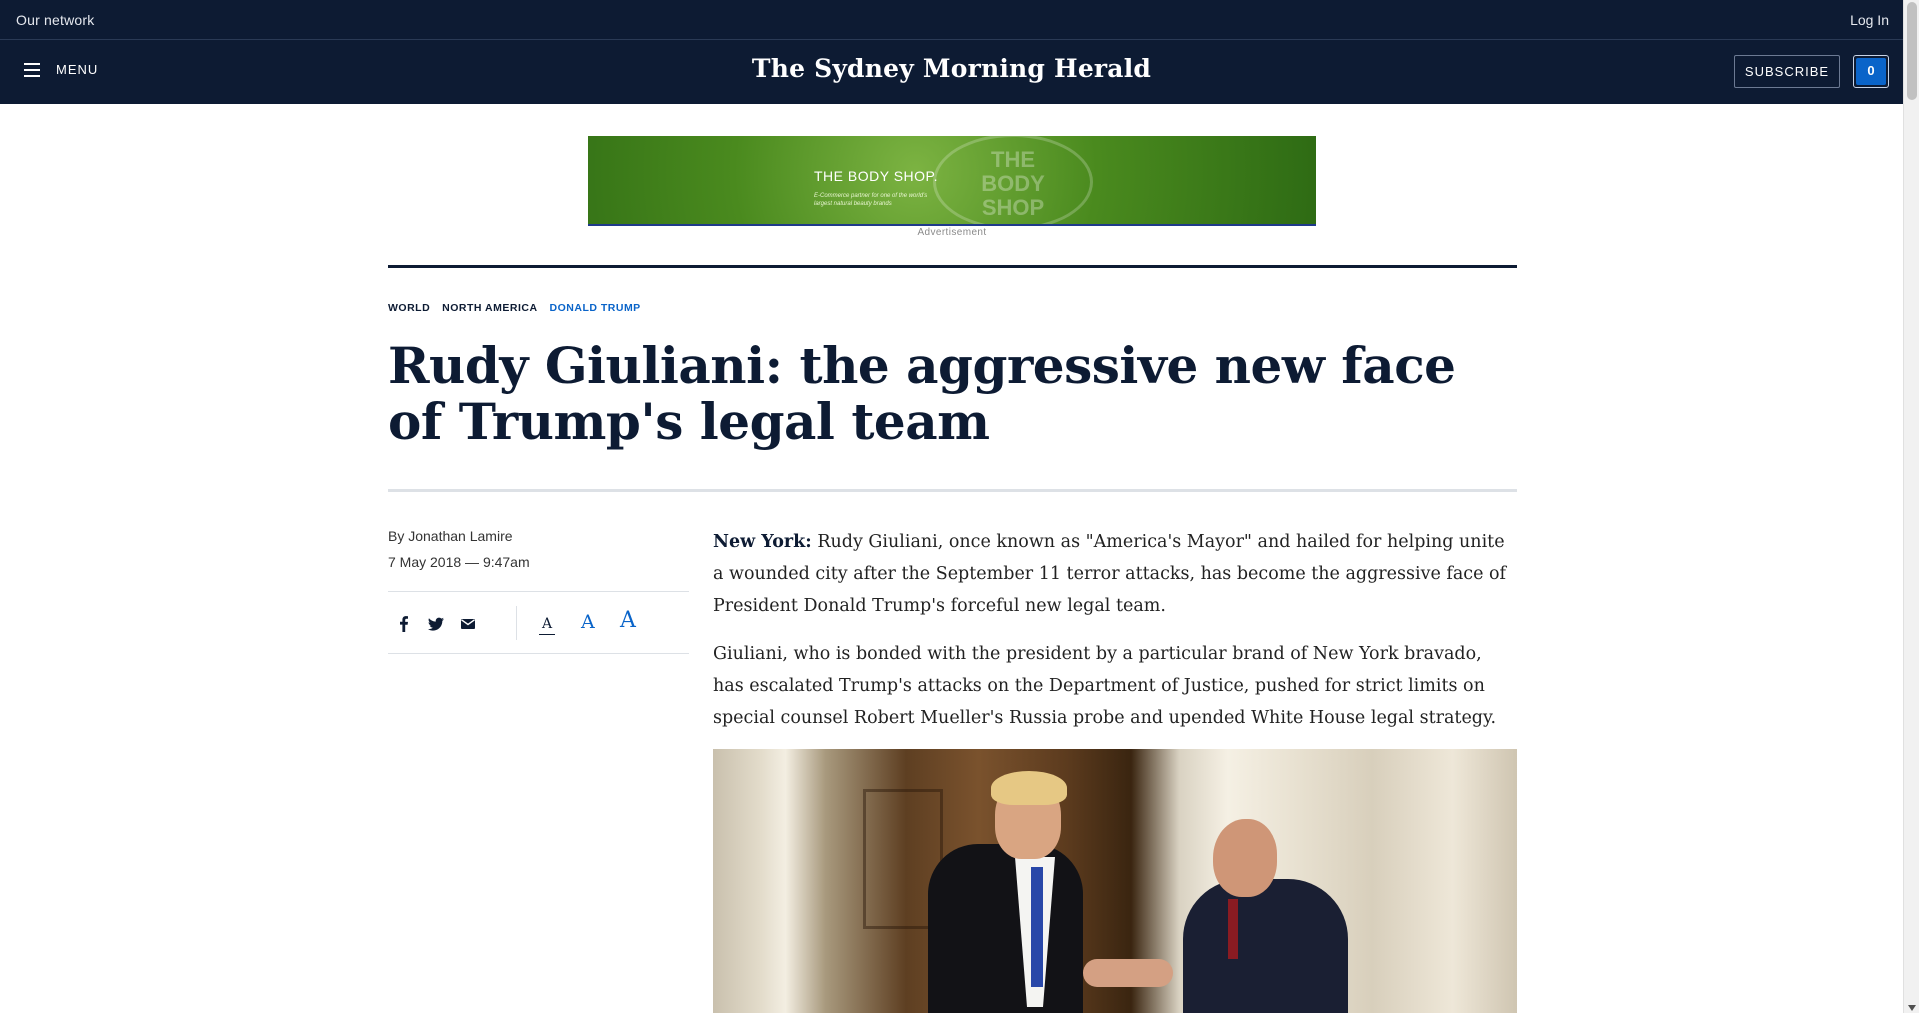 This screenshot has height=1013, width=1919. What do you see at coordinates (1115, 881) in the screenshot?
I see `article-lead-image` at bounding box center [1115, 881].